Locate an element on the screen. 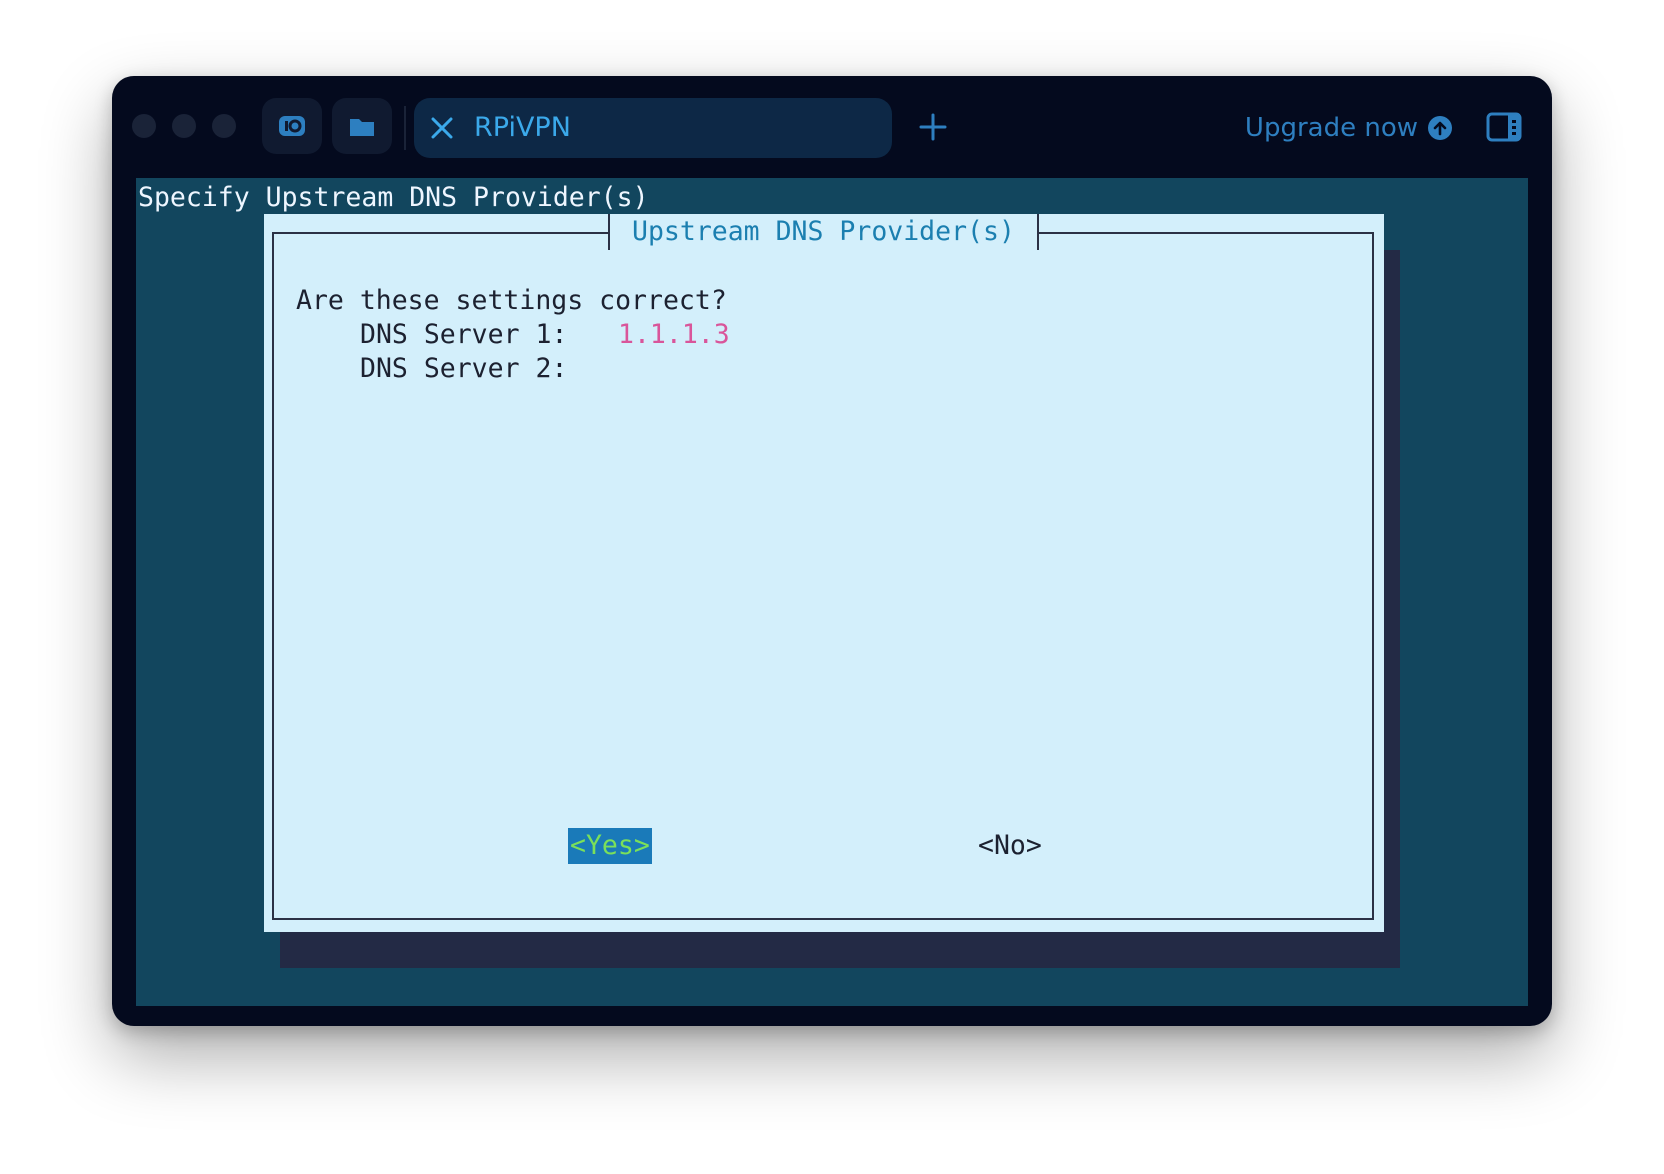 The image size is (1664, 1174). window-minimize-button is located at coordinates (184, 126).